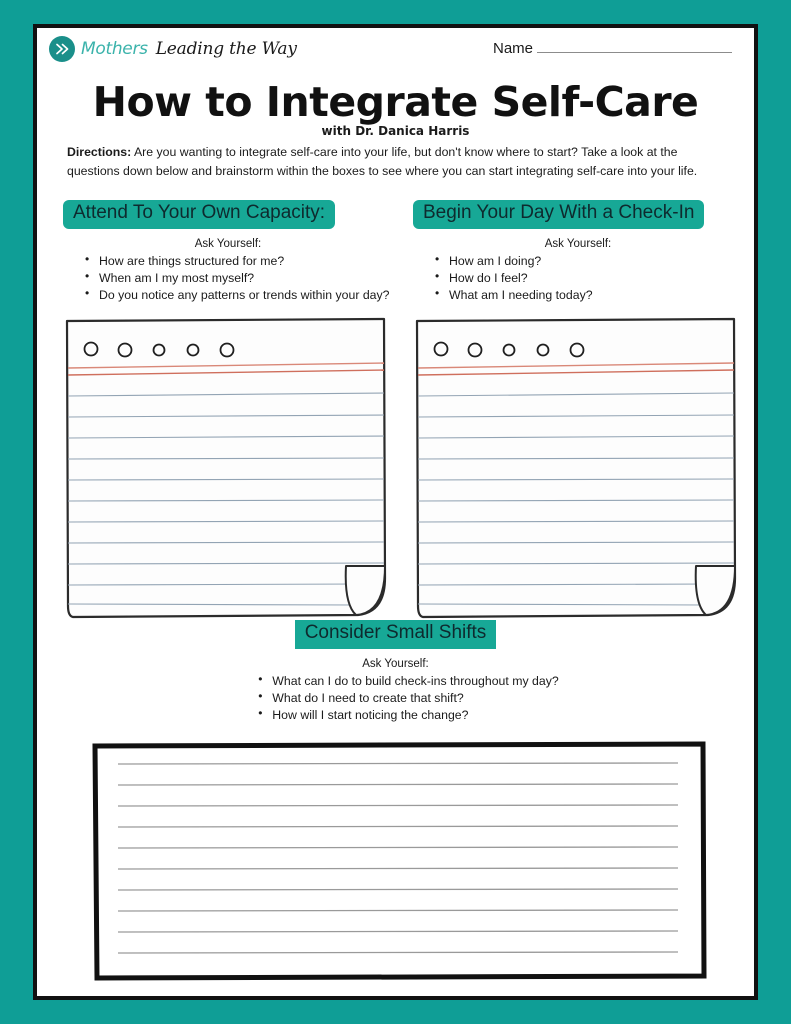 Image resolution: width=791 pixels, height=1024 pixels. Describe the element at coordinates (99, 152) in the screenshot. I see `directions-label: Directions:` at that location.